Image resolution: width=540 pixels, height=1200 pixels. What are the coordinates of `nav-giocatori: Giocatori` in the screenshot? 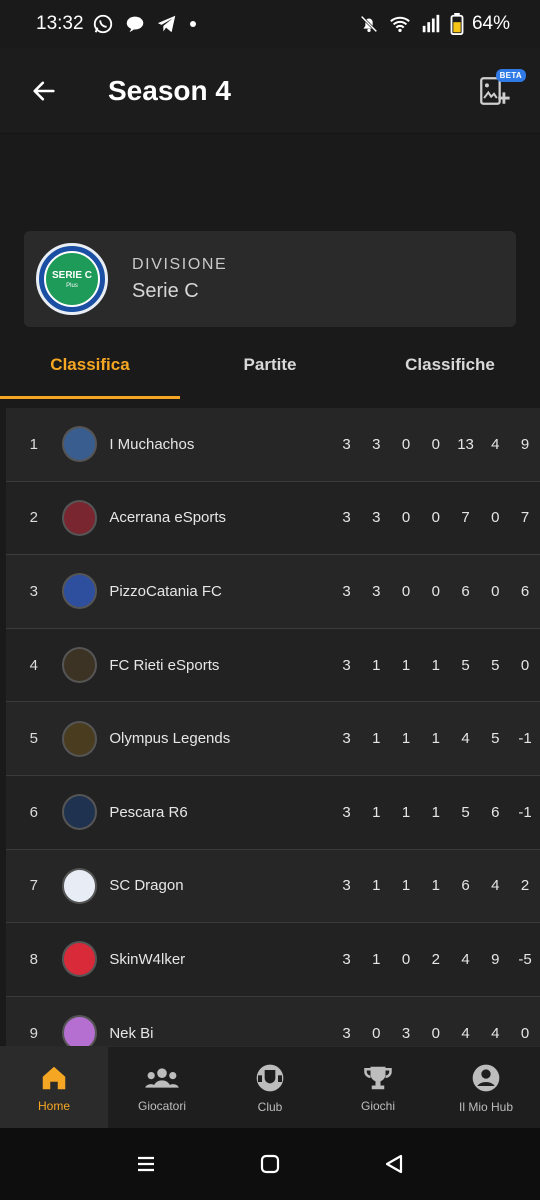 It's located at (162, 1087).